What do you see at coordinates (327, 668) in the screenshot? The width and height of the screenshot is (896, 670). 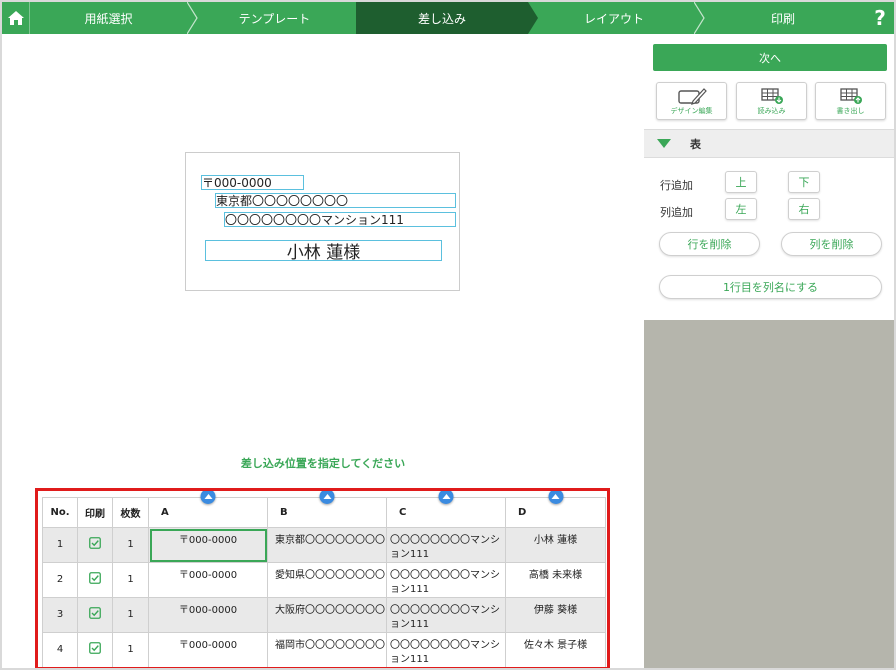 I see `cell-b: 宮城県〇〇〇〇〇〇〇〇` at bounding box center [327, 668].